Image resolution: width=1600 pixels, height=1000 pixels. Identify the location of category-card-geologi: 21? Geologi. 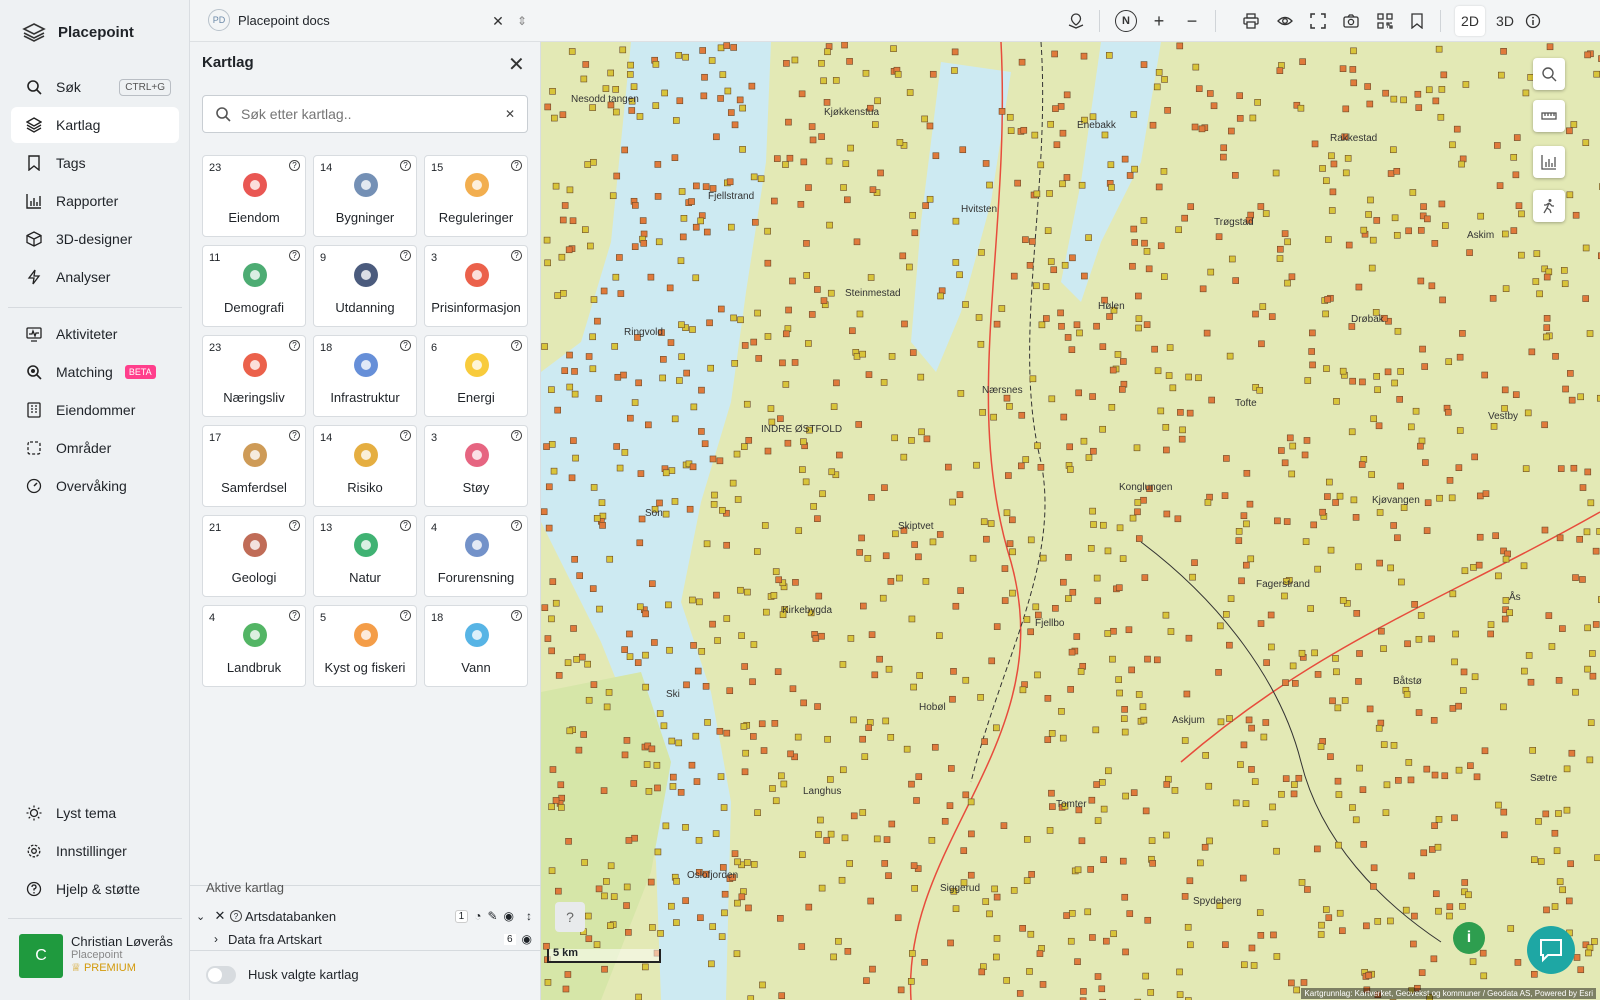
(254, 556).